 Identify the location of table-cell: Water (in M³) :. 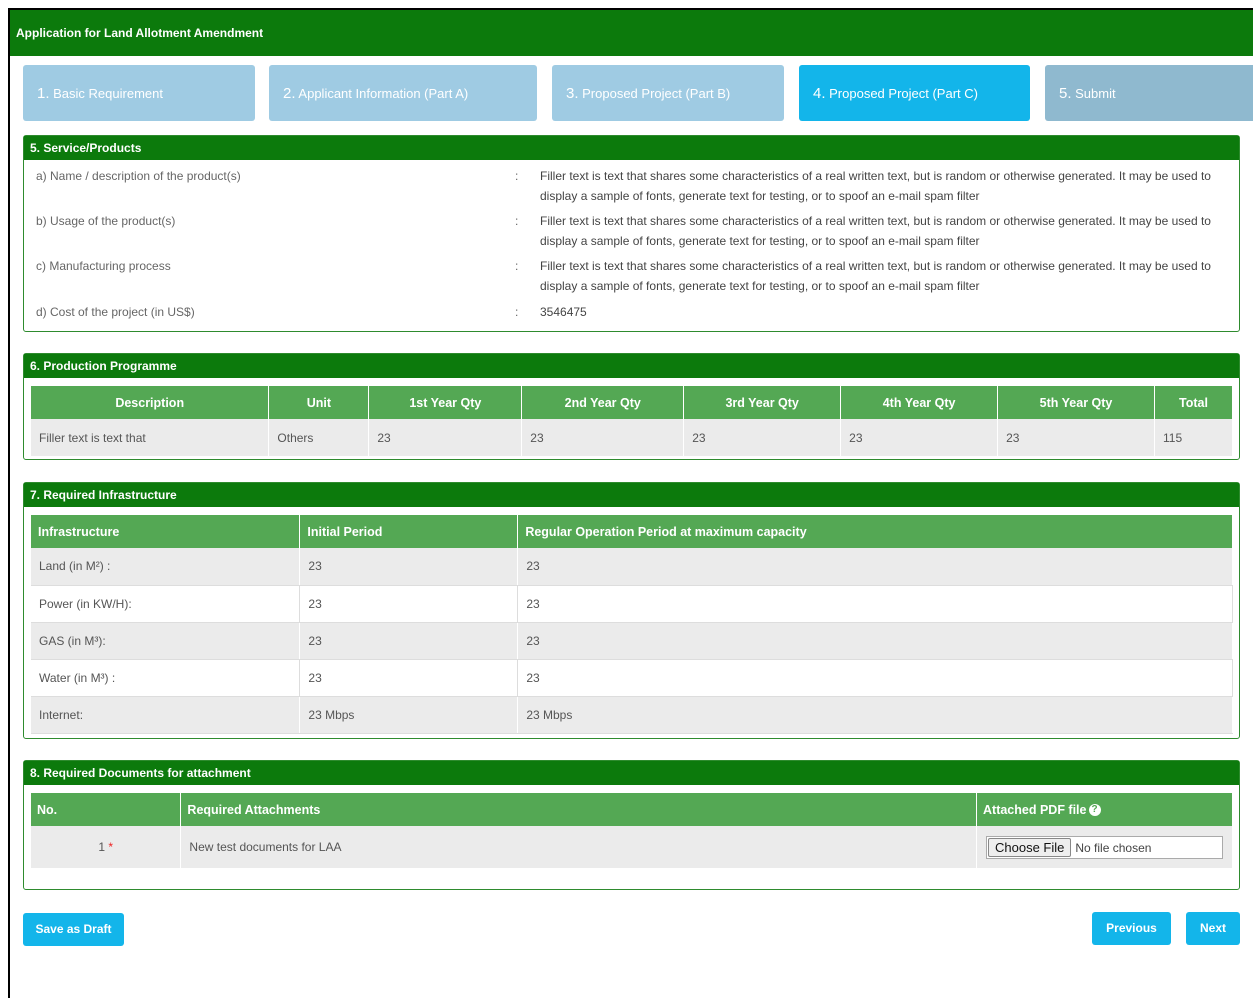
(166, 678).